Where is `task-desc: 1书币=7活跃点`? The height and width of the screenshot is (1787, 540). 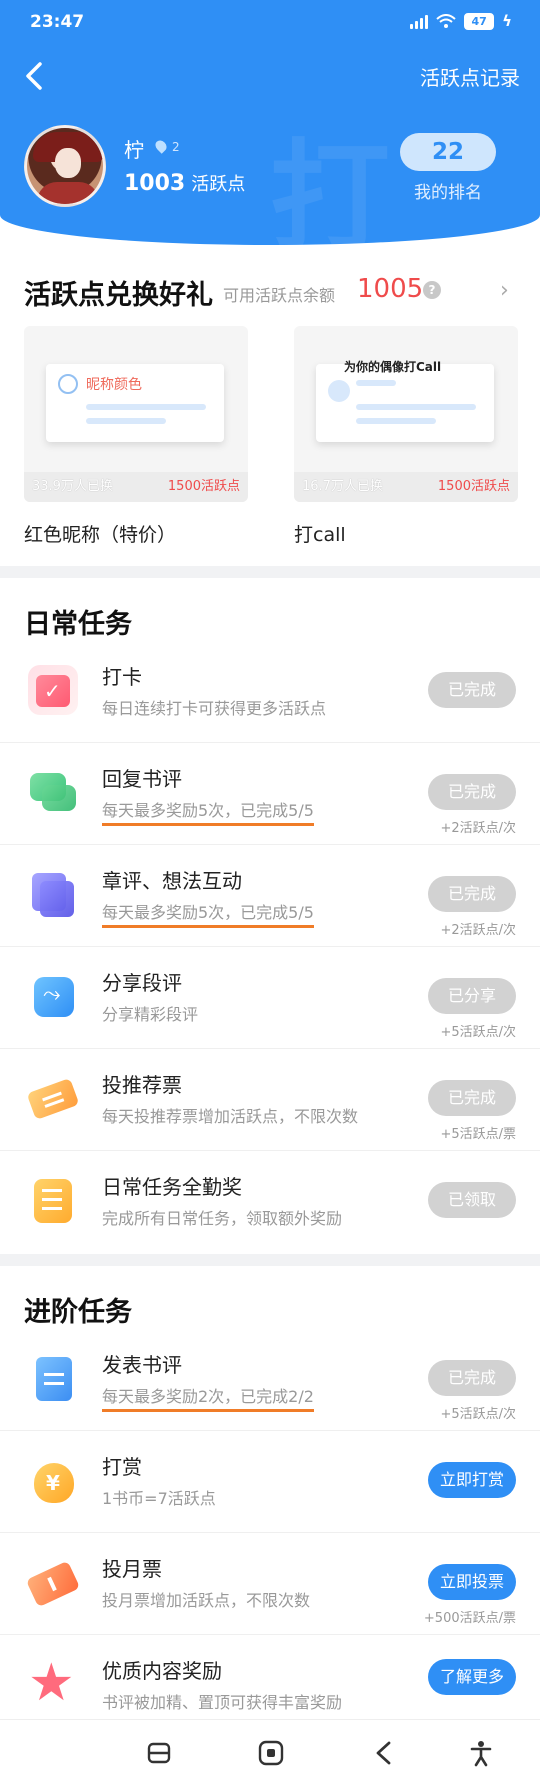 task-desc: 1书币=7活跃点 is located at coordinates (159, 1498).